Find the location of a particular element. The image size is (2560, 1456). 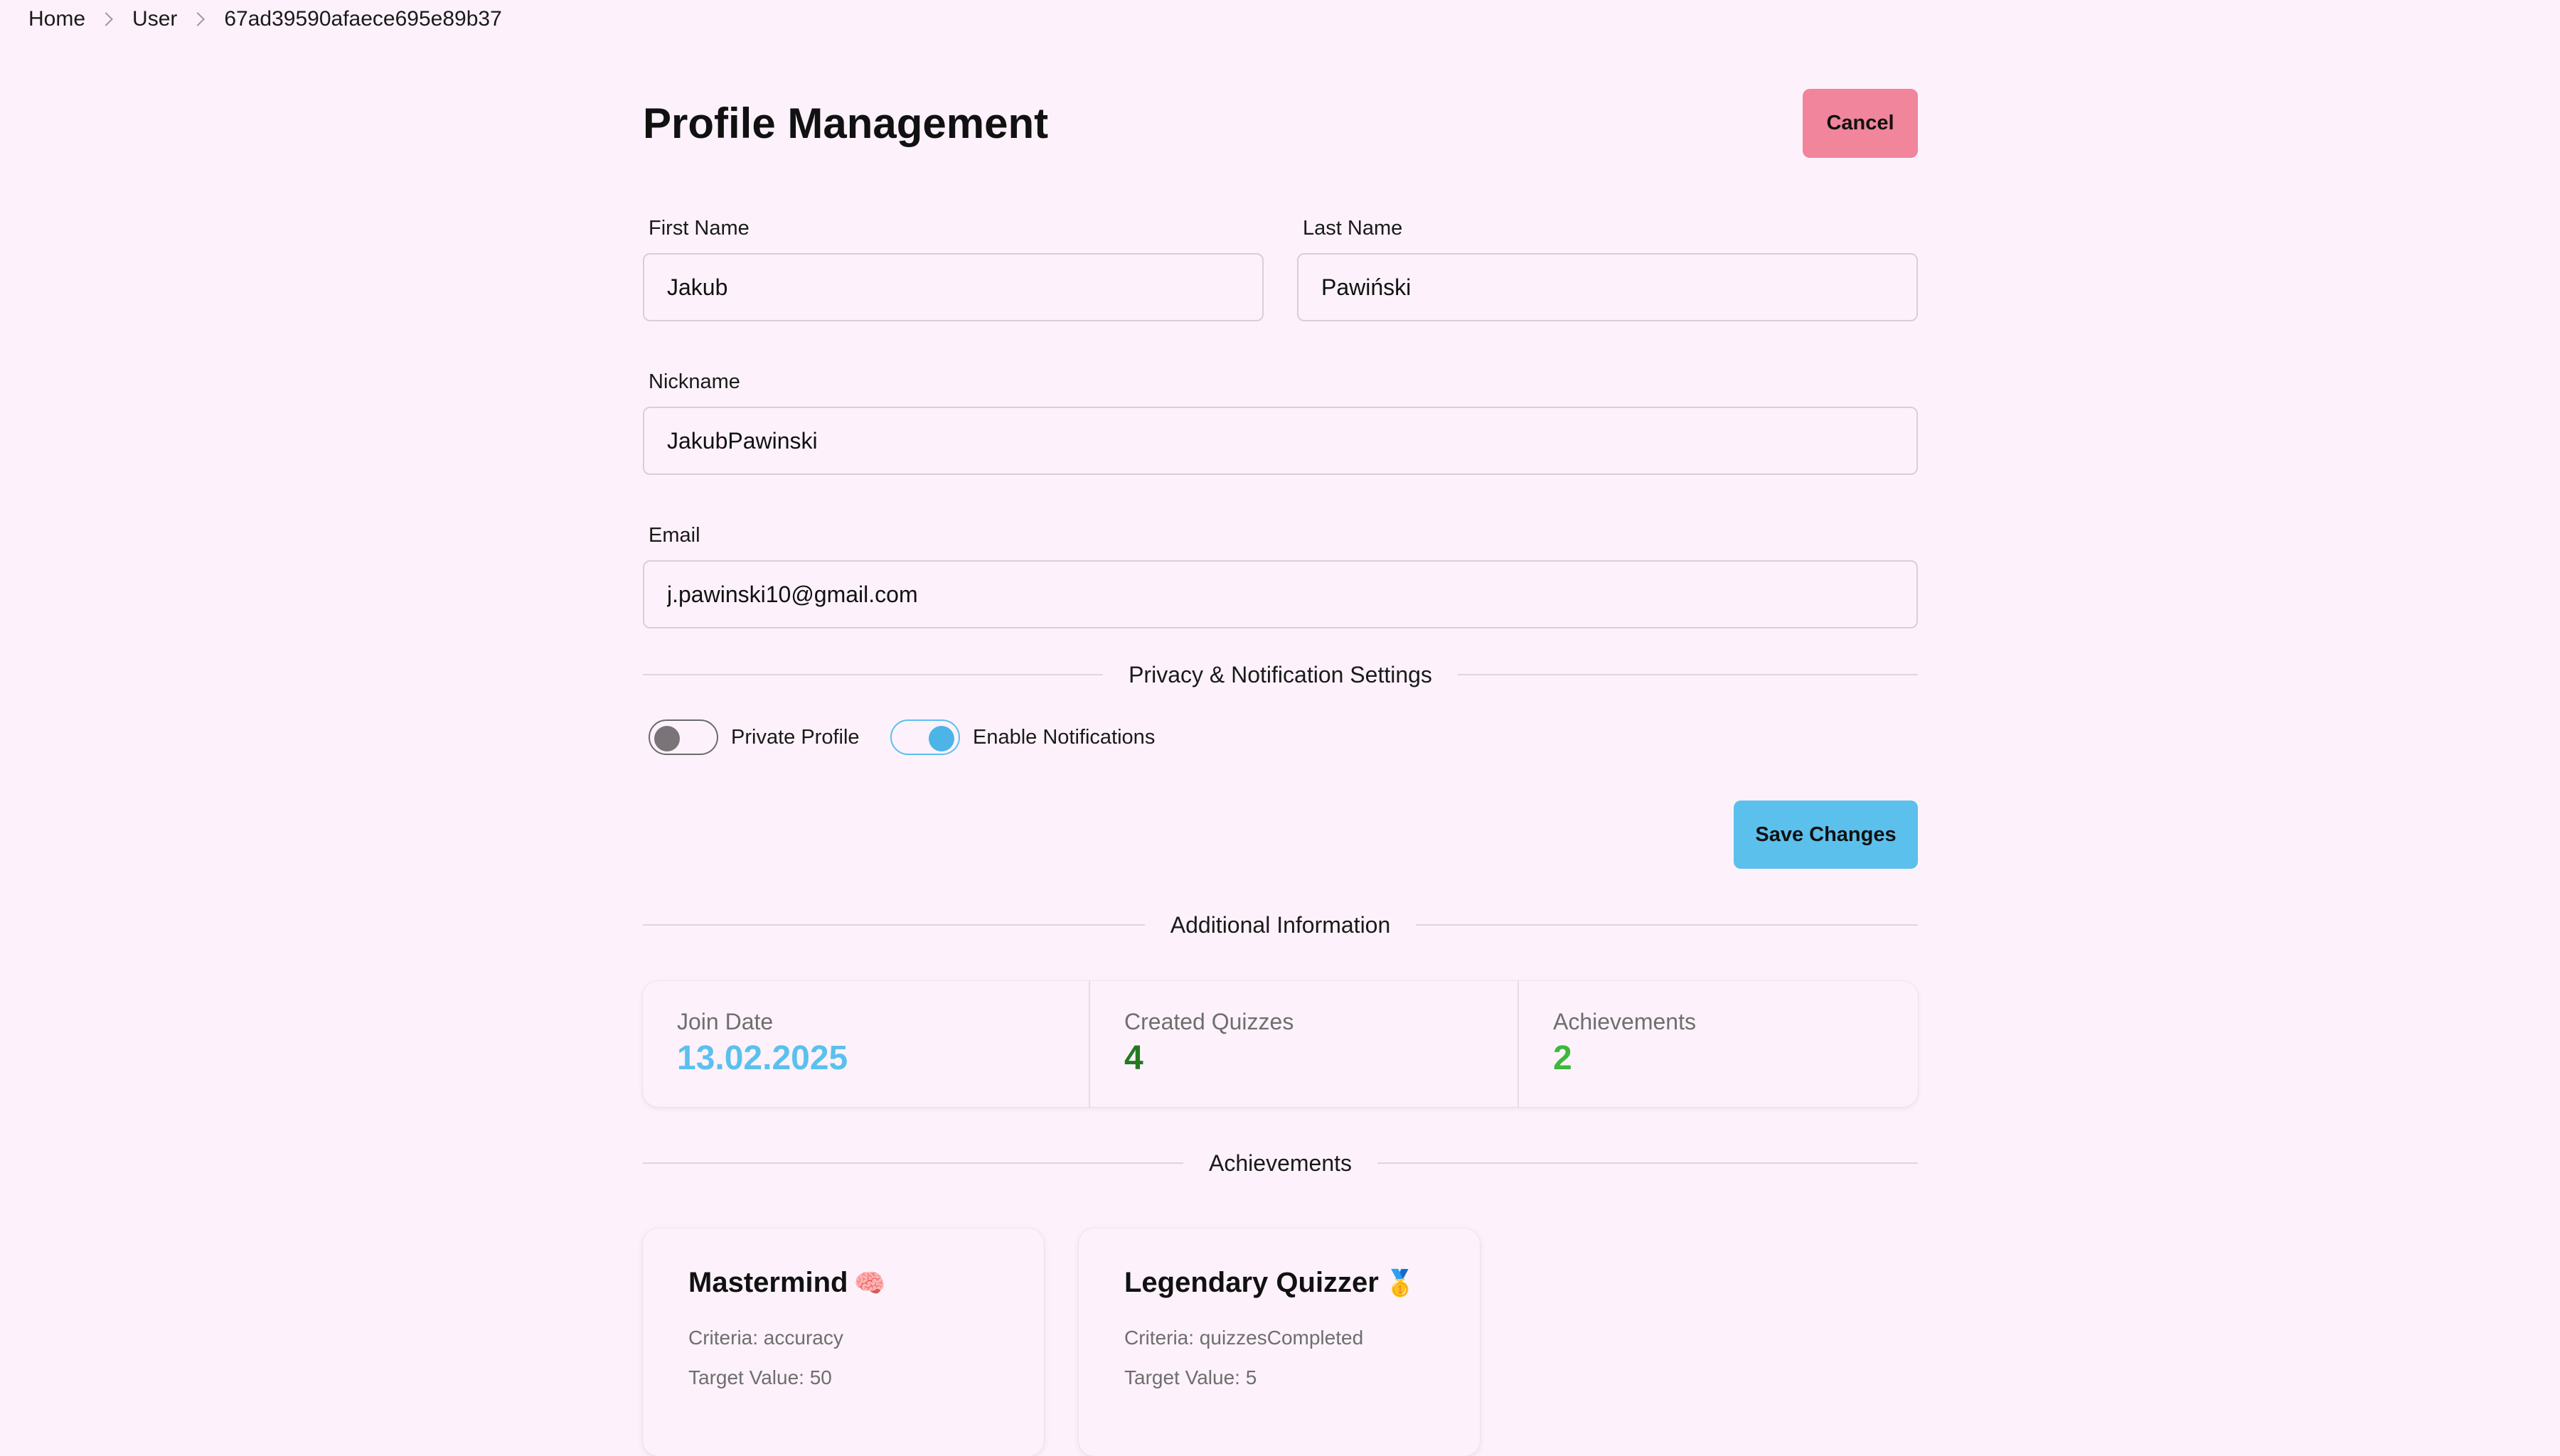

achievement-criteria: Criteria: quizzesCompleted is located at coordinates (1244, 1338).